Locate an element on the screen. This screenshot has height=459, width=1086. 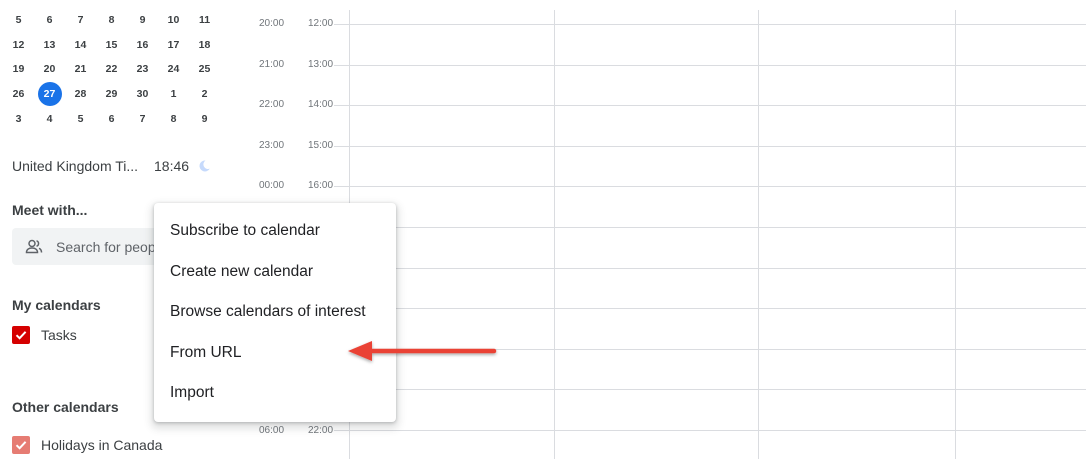
mini-calendar-day: 24 is located at coordinates (173, 69).